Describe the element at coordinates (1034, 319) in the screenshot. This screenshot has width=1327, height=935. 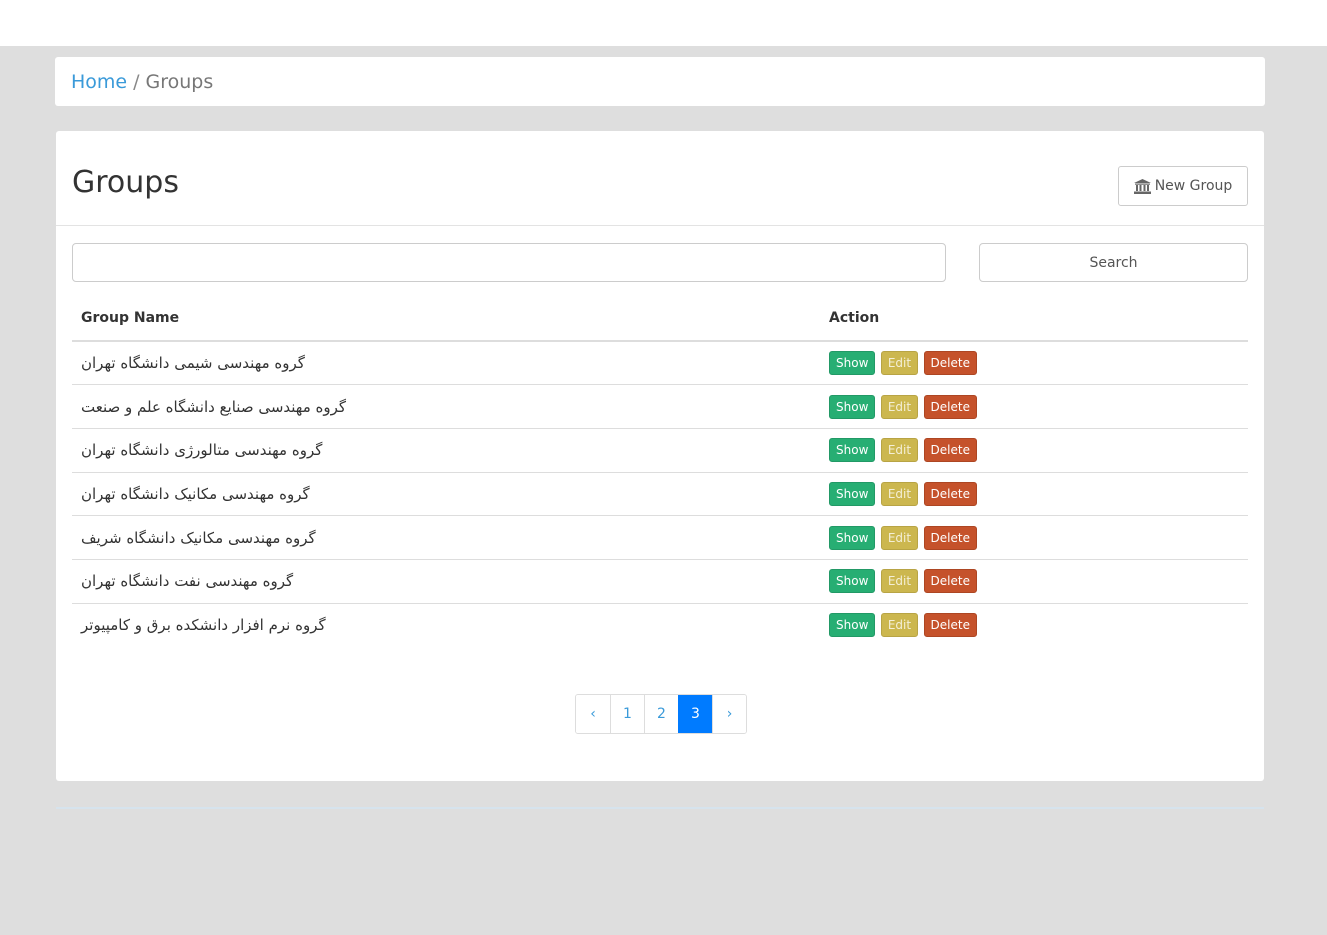
I see `header-action: Action` at that location.